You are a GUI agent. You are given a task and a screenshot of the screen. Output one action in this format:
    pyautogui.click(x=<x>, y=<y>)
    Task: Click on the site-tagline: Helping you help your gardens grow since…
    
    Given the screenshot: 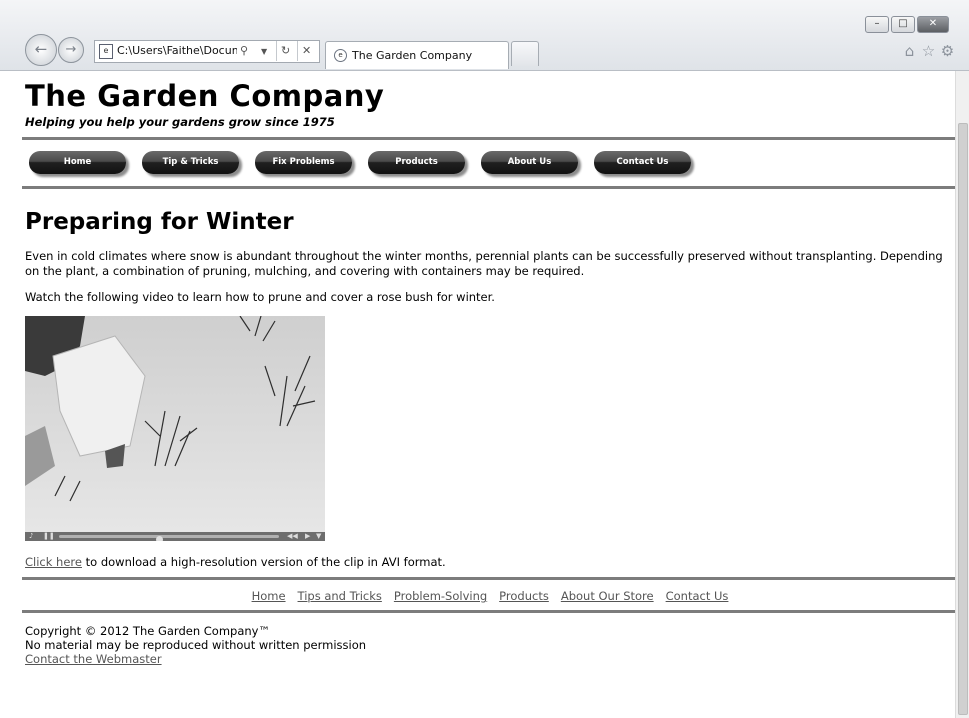 What is the action you would take?
    pyautogui.click(x=180, y=122)
    